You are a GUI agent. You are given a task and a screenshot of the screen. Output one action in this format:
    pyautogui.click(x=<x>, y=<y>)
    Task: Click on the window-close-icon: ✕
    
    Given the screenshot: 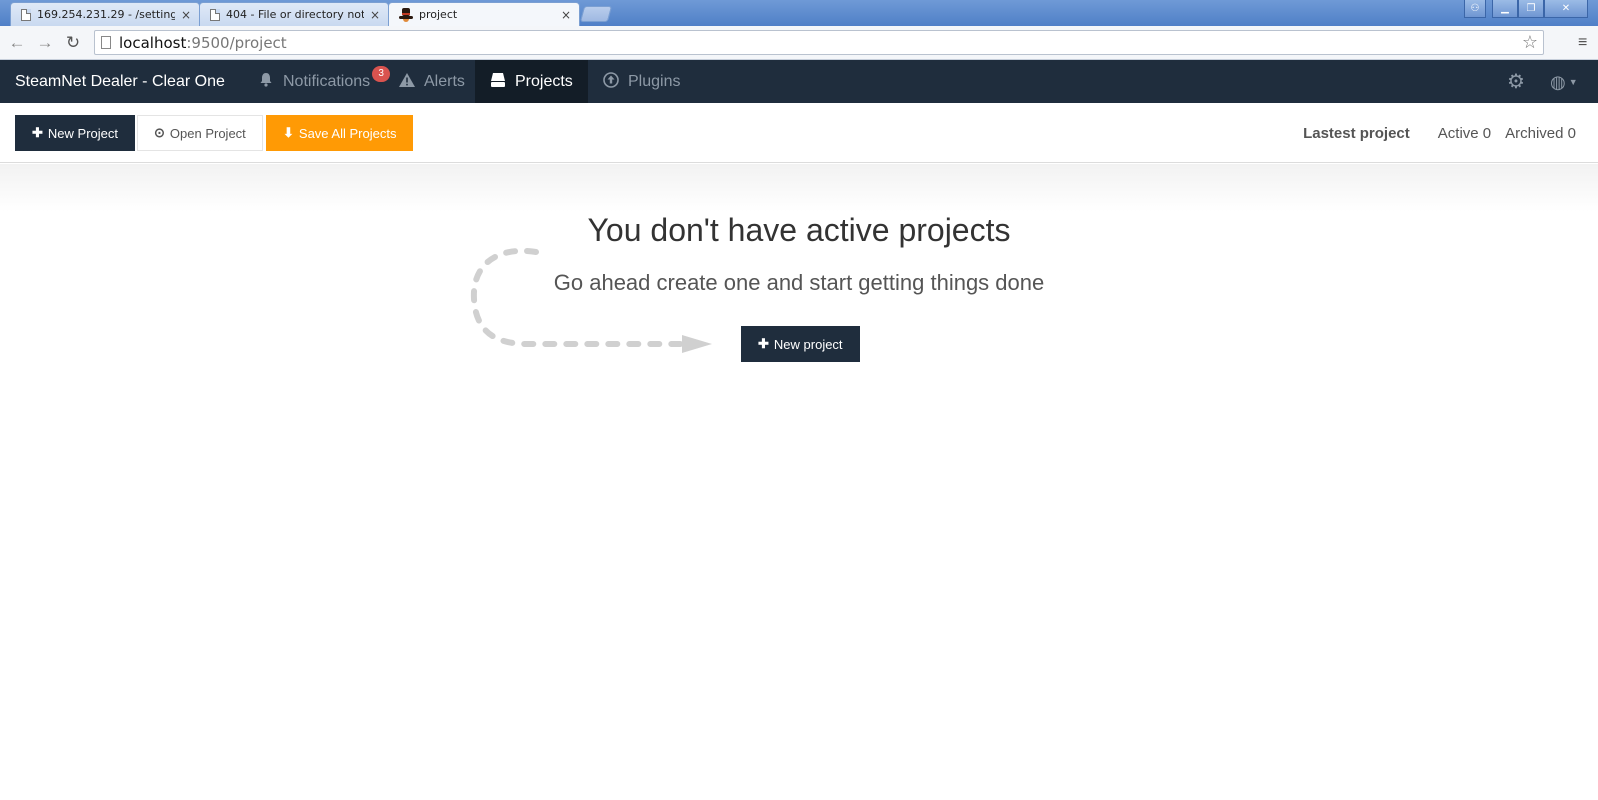 What is the action you would take?
    pyautogui.click(x=1566, y=9)
    